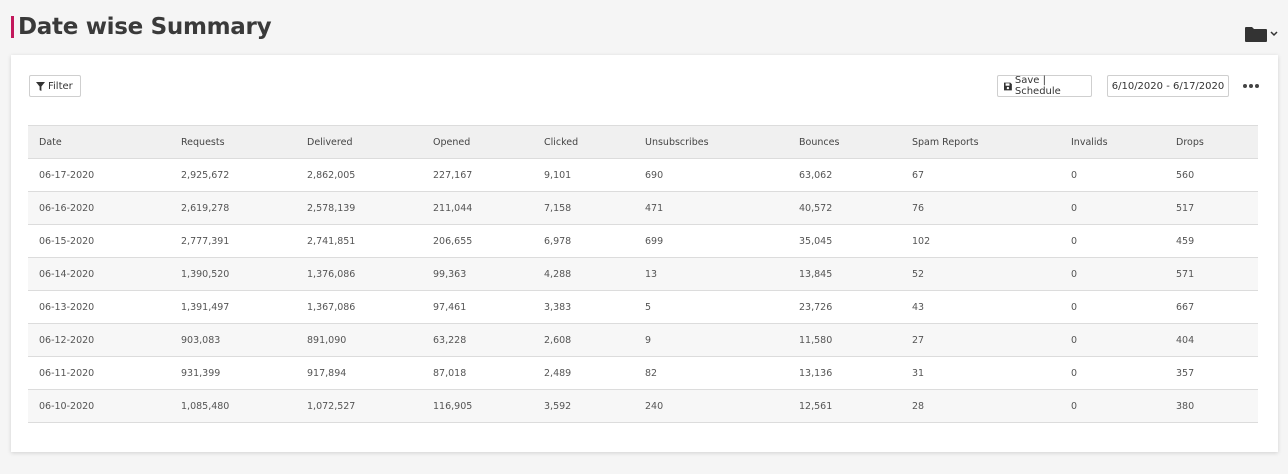 This screenshot has height=474, width=1288. What do you see at coordinates (1274, 34) in the screenshot?
I see `chevron-down-icon` at bounding box center [1274, 34].